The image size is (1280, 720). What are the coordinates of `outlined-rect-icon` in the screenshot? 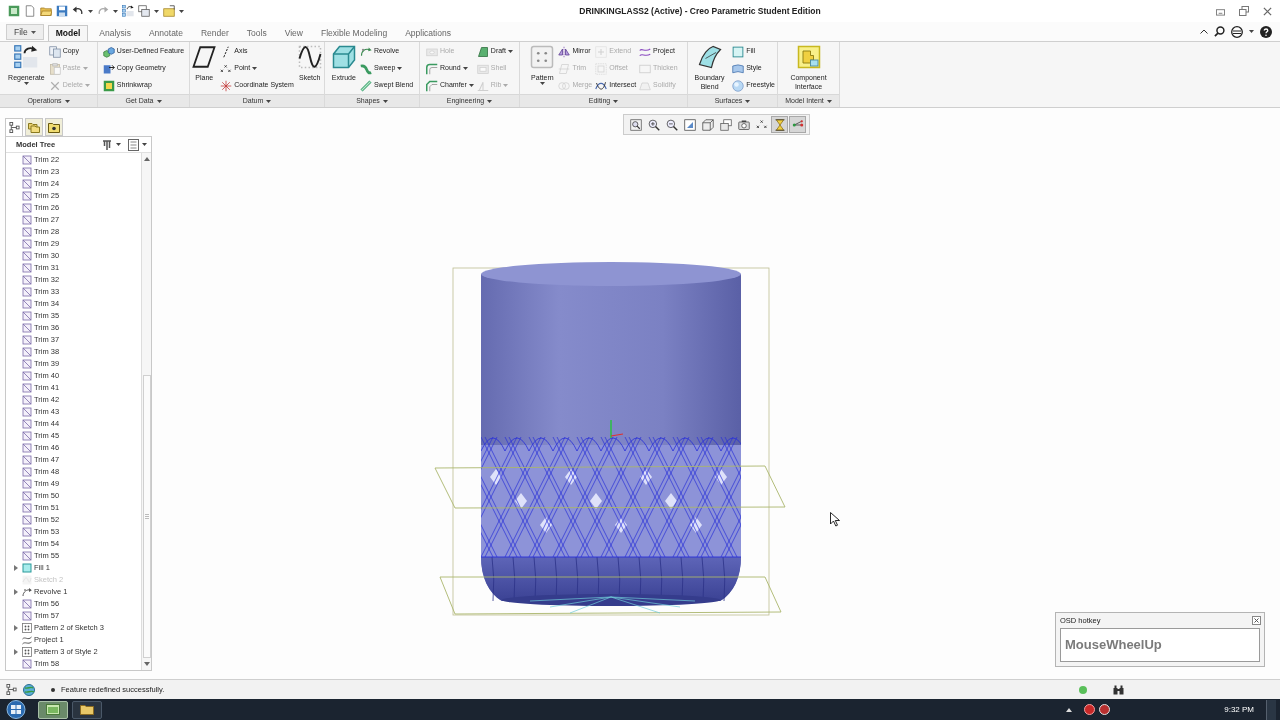 It's located at (645, 68).